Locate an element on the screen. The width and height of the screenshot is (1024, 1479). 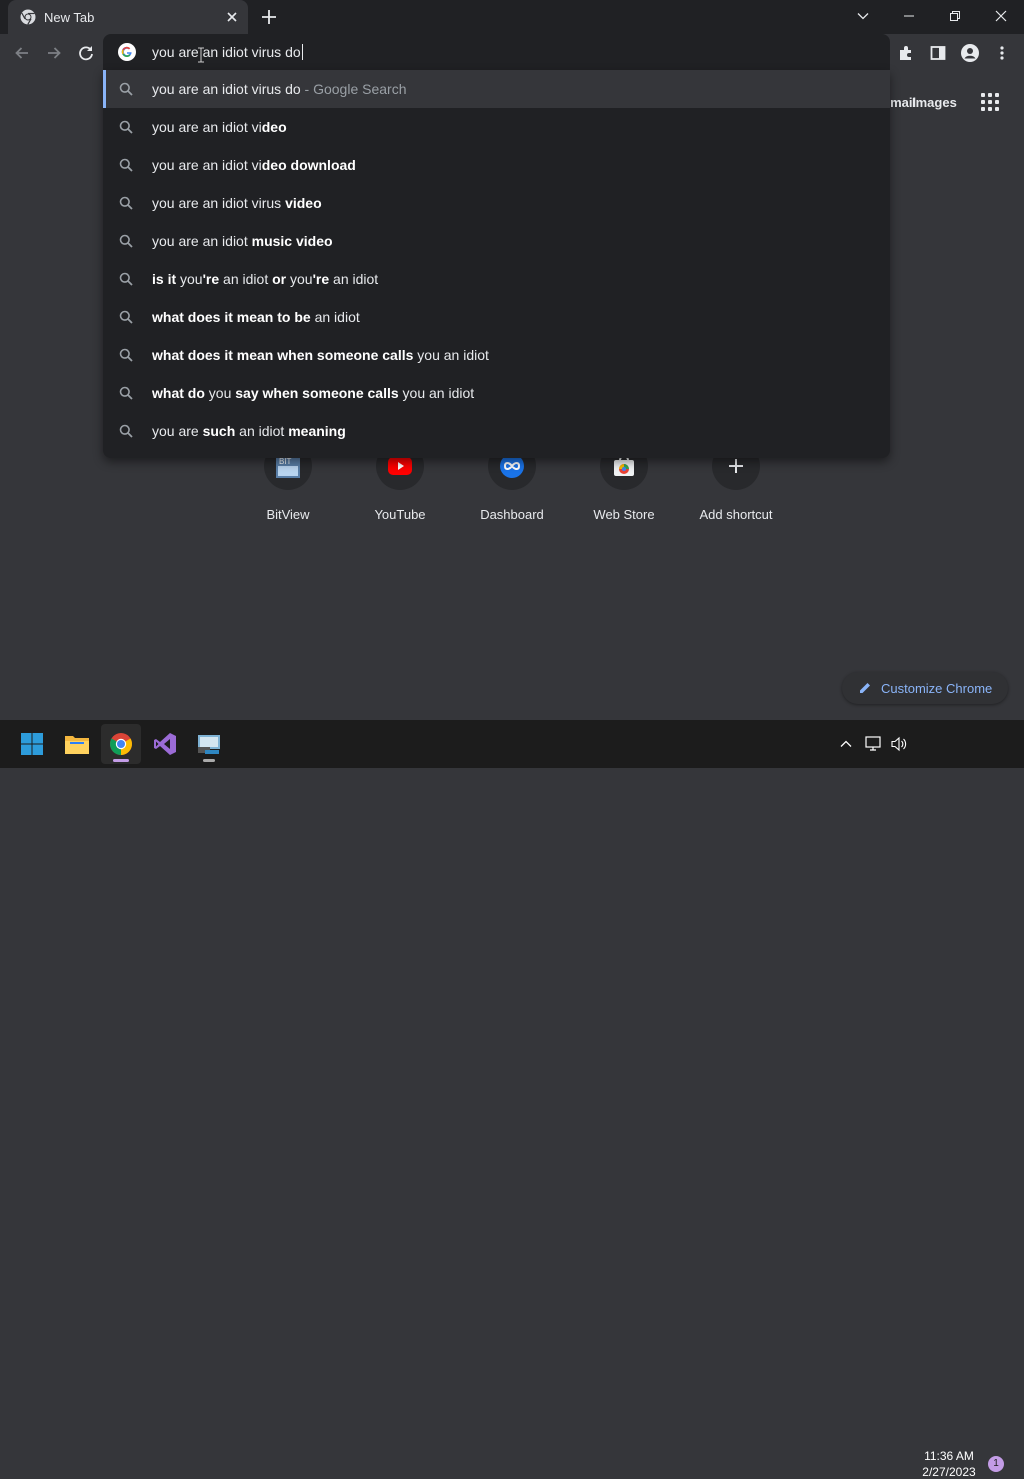
suggestion-item: what does it mean to be an idiot is located at coordinates (496, 317).